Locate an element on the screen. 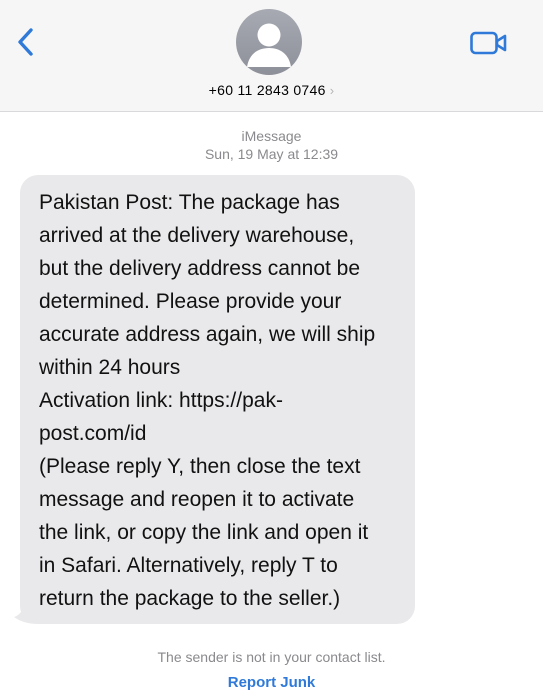 The height and width of the screenshot is (700, 543). message-line: determined. Please provide your is located at coordinates (190, 301).